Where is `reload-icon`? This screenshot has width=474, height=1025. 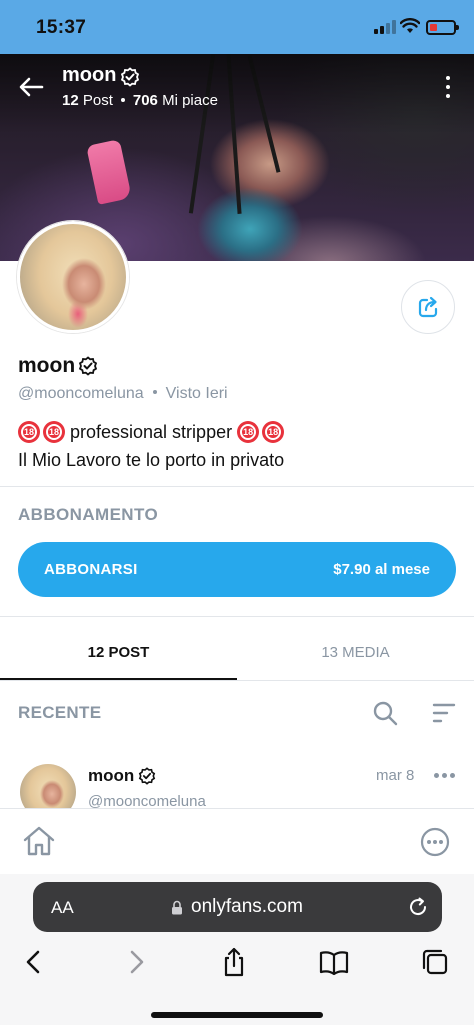 reload-icon is located at coordinates (418, 907).